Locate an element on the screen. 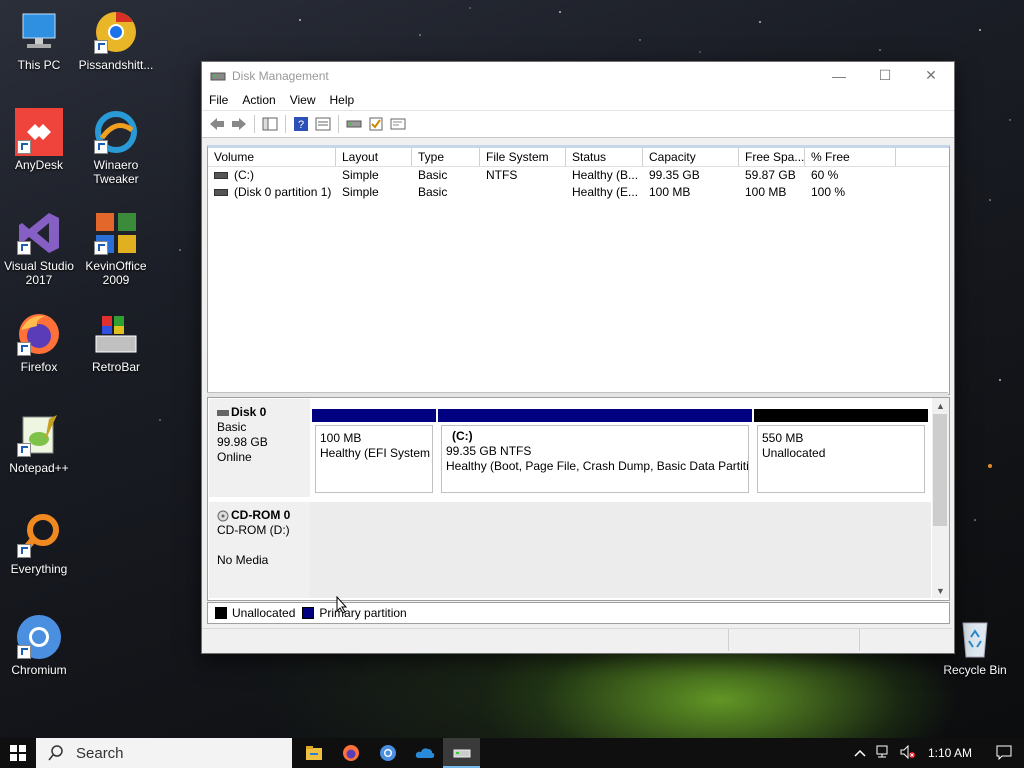  network-button is located at coordinates (884, 753).